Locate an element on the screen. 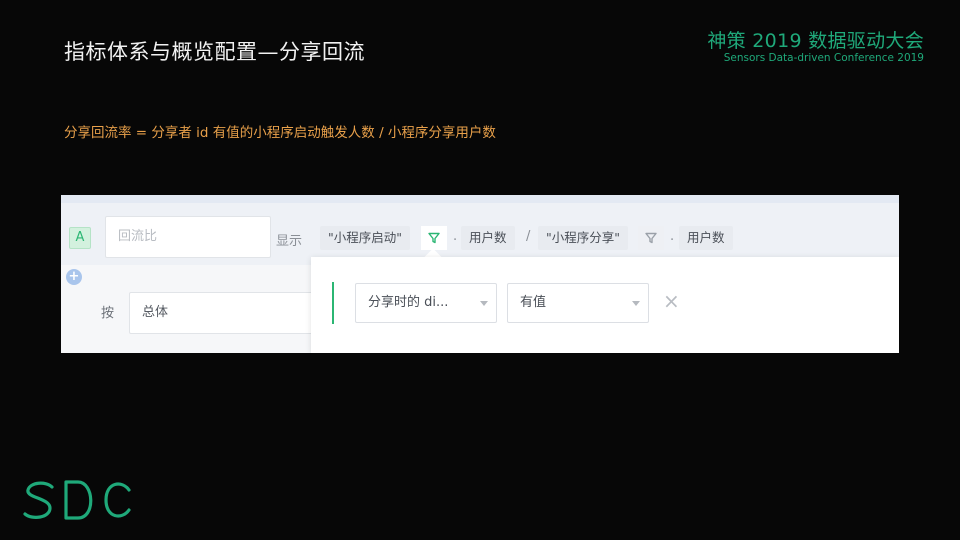 The width and height of the screenshot is (960, 540). event-filter-button is located at coordinates (651, 238).